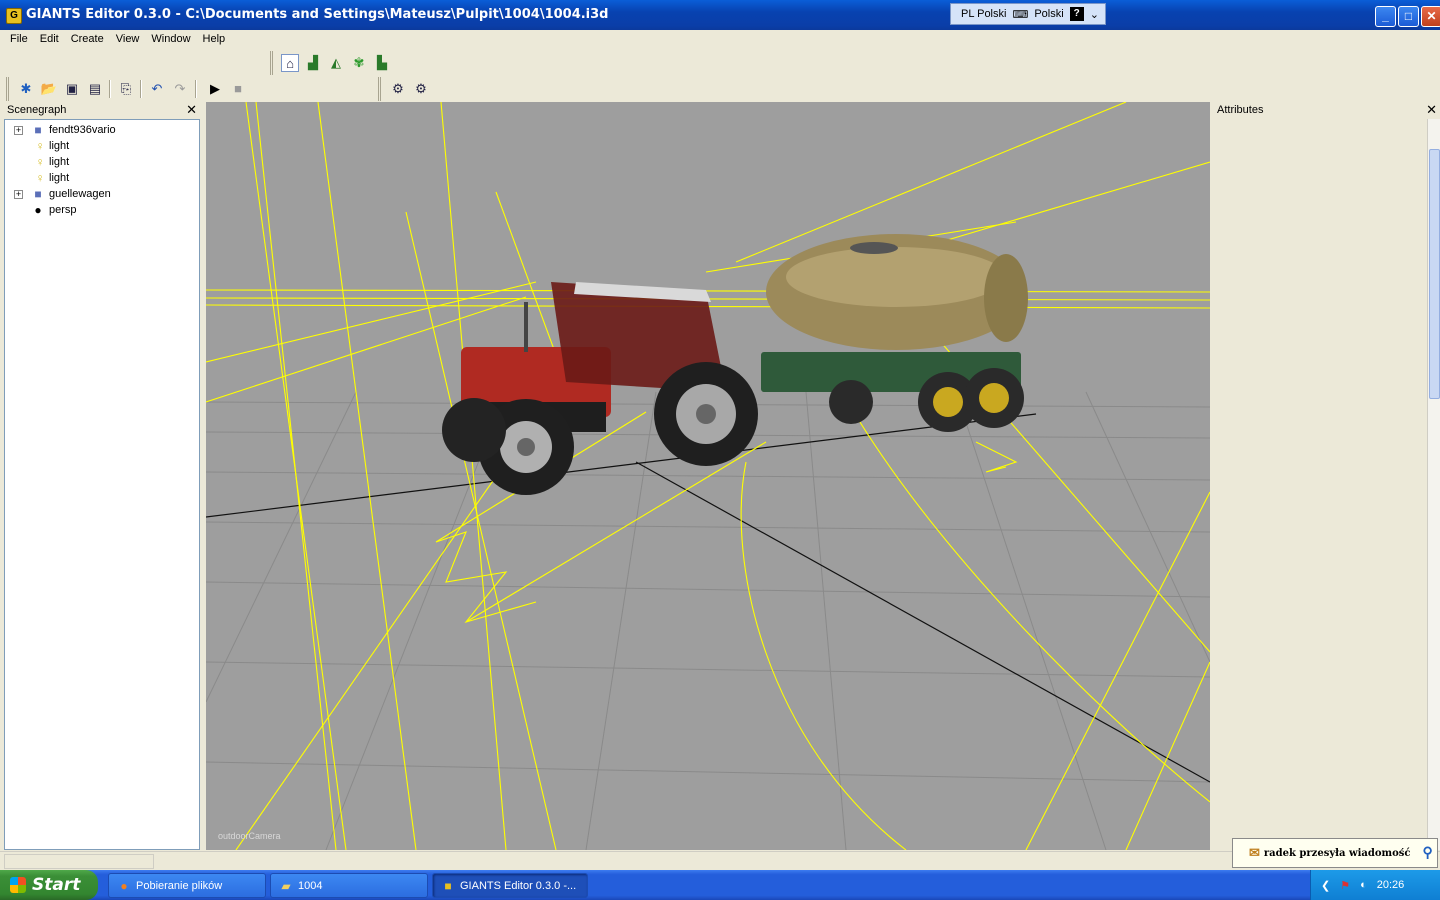 Image resolution: width=1440 pixels, height=900 pixels. What do you see at coordinates (1385, 16) in the screenshot?
I see `minimize-button: _` at bounding box center [1385, 16].